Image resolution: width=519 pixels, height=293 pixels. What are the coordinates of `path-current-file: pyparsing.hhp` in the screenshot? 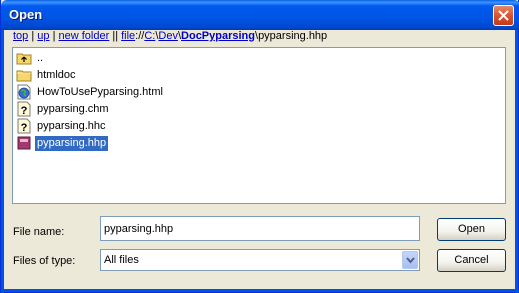 It's located at (293, 36).